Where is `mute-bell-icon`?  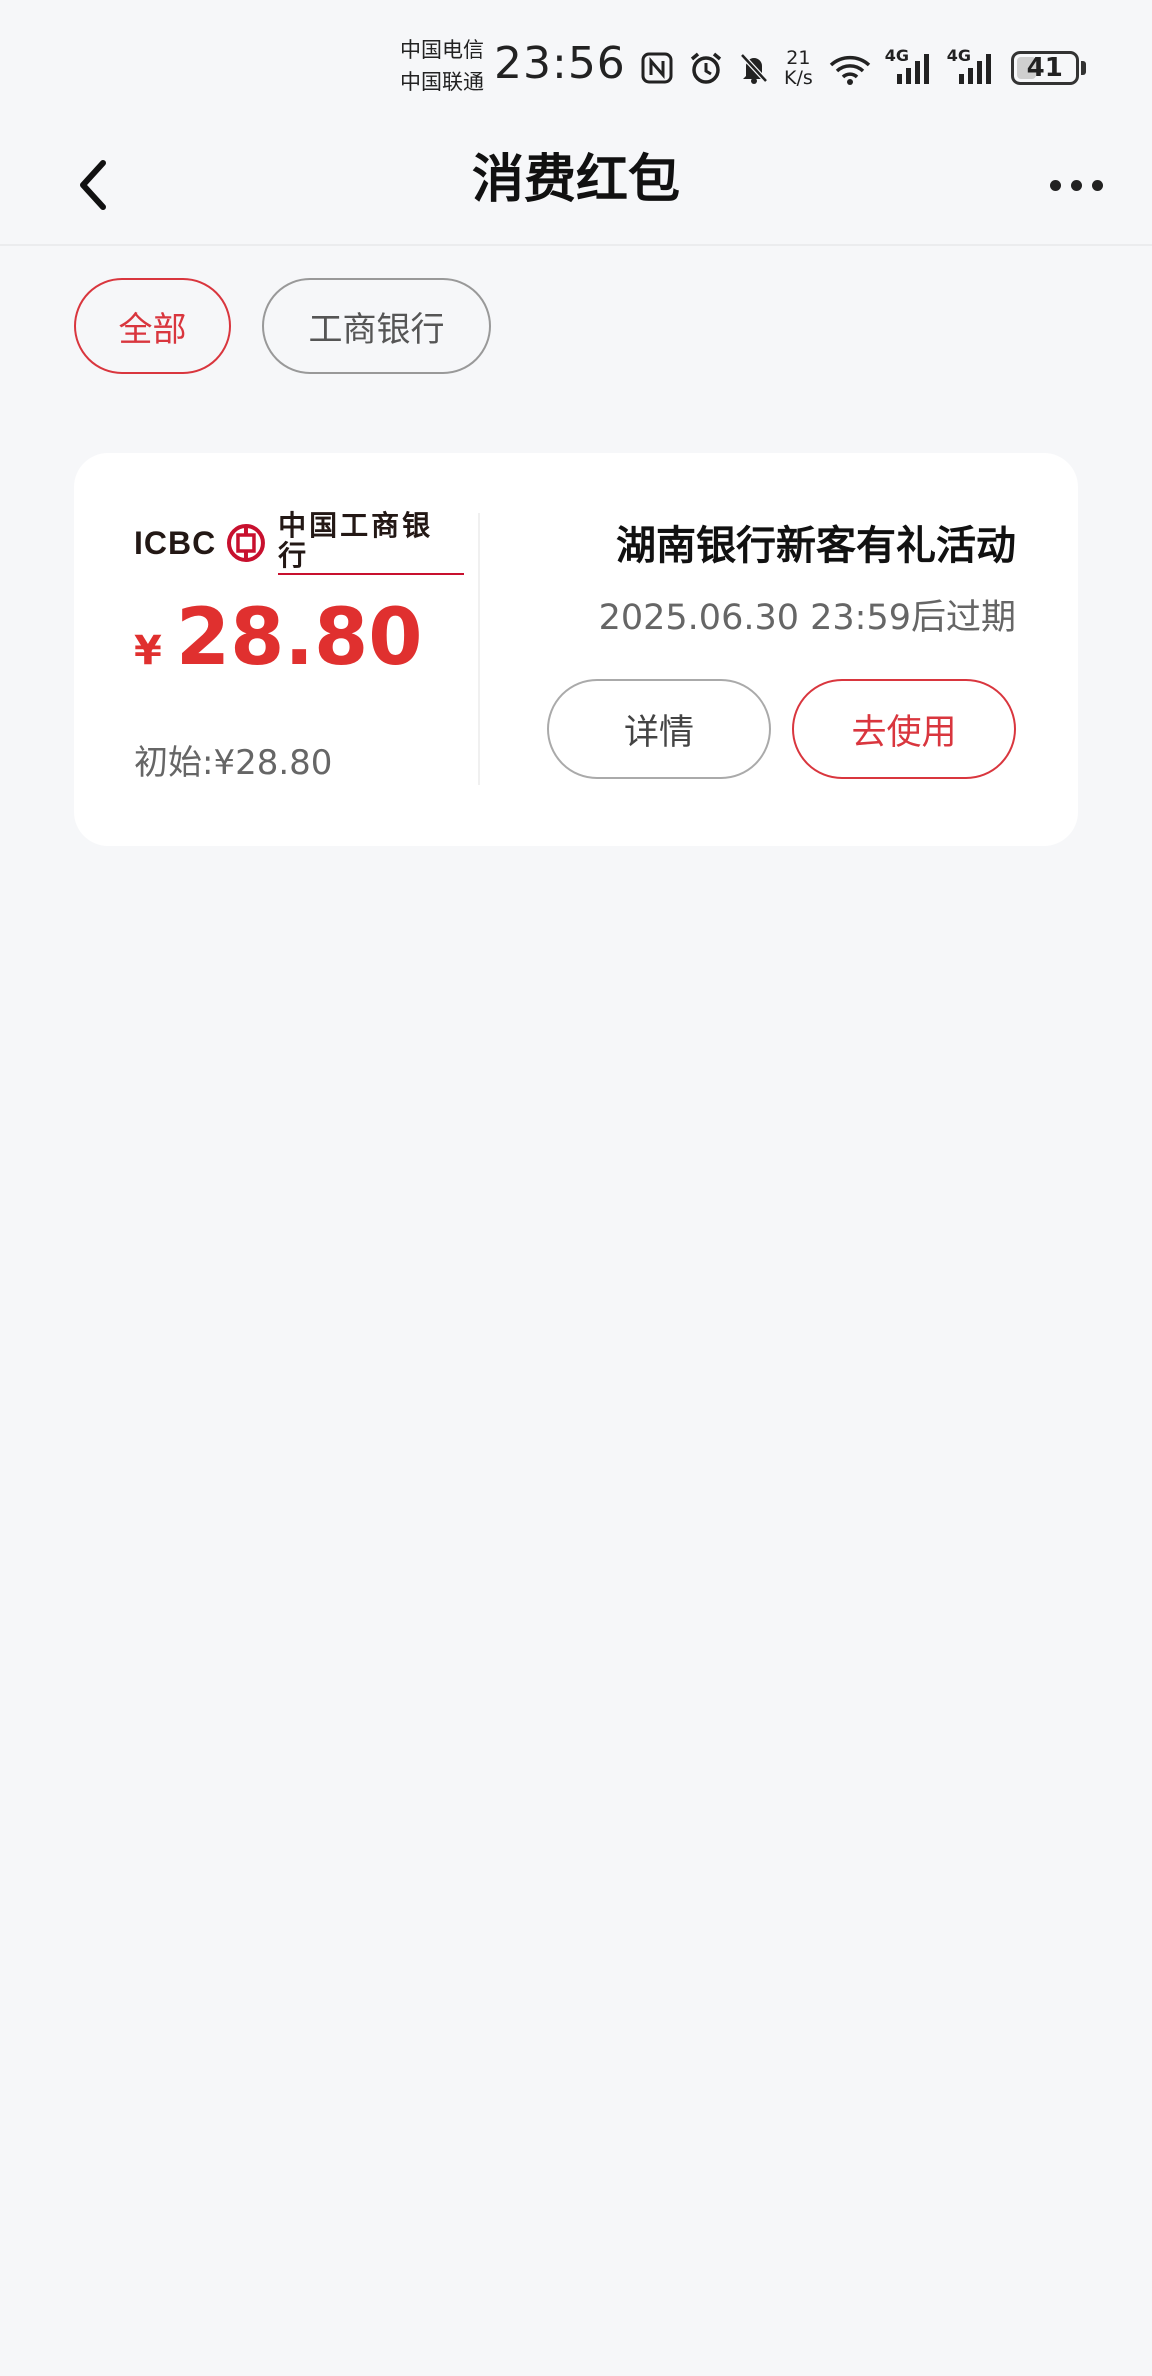 mute-bell-icon is located at coordinates (754, 68).